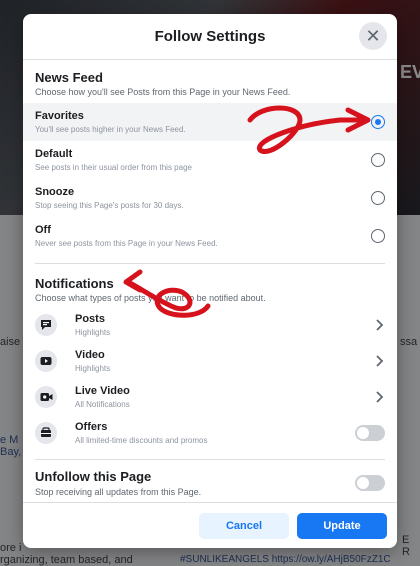  I want to click on option-title: Snooze, so click(55, 192).